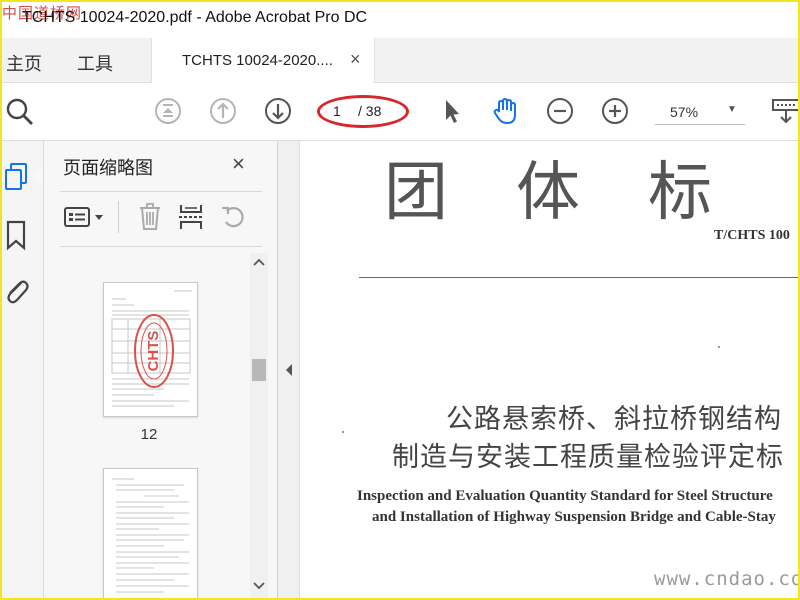 The height and width of the screenshot is (600, 800). Describe the element at coordinates (149, 434) in the screenshot. I see `thumbnail-page-number: 12` at that location.